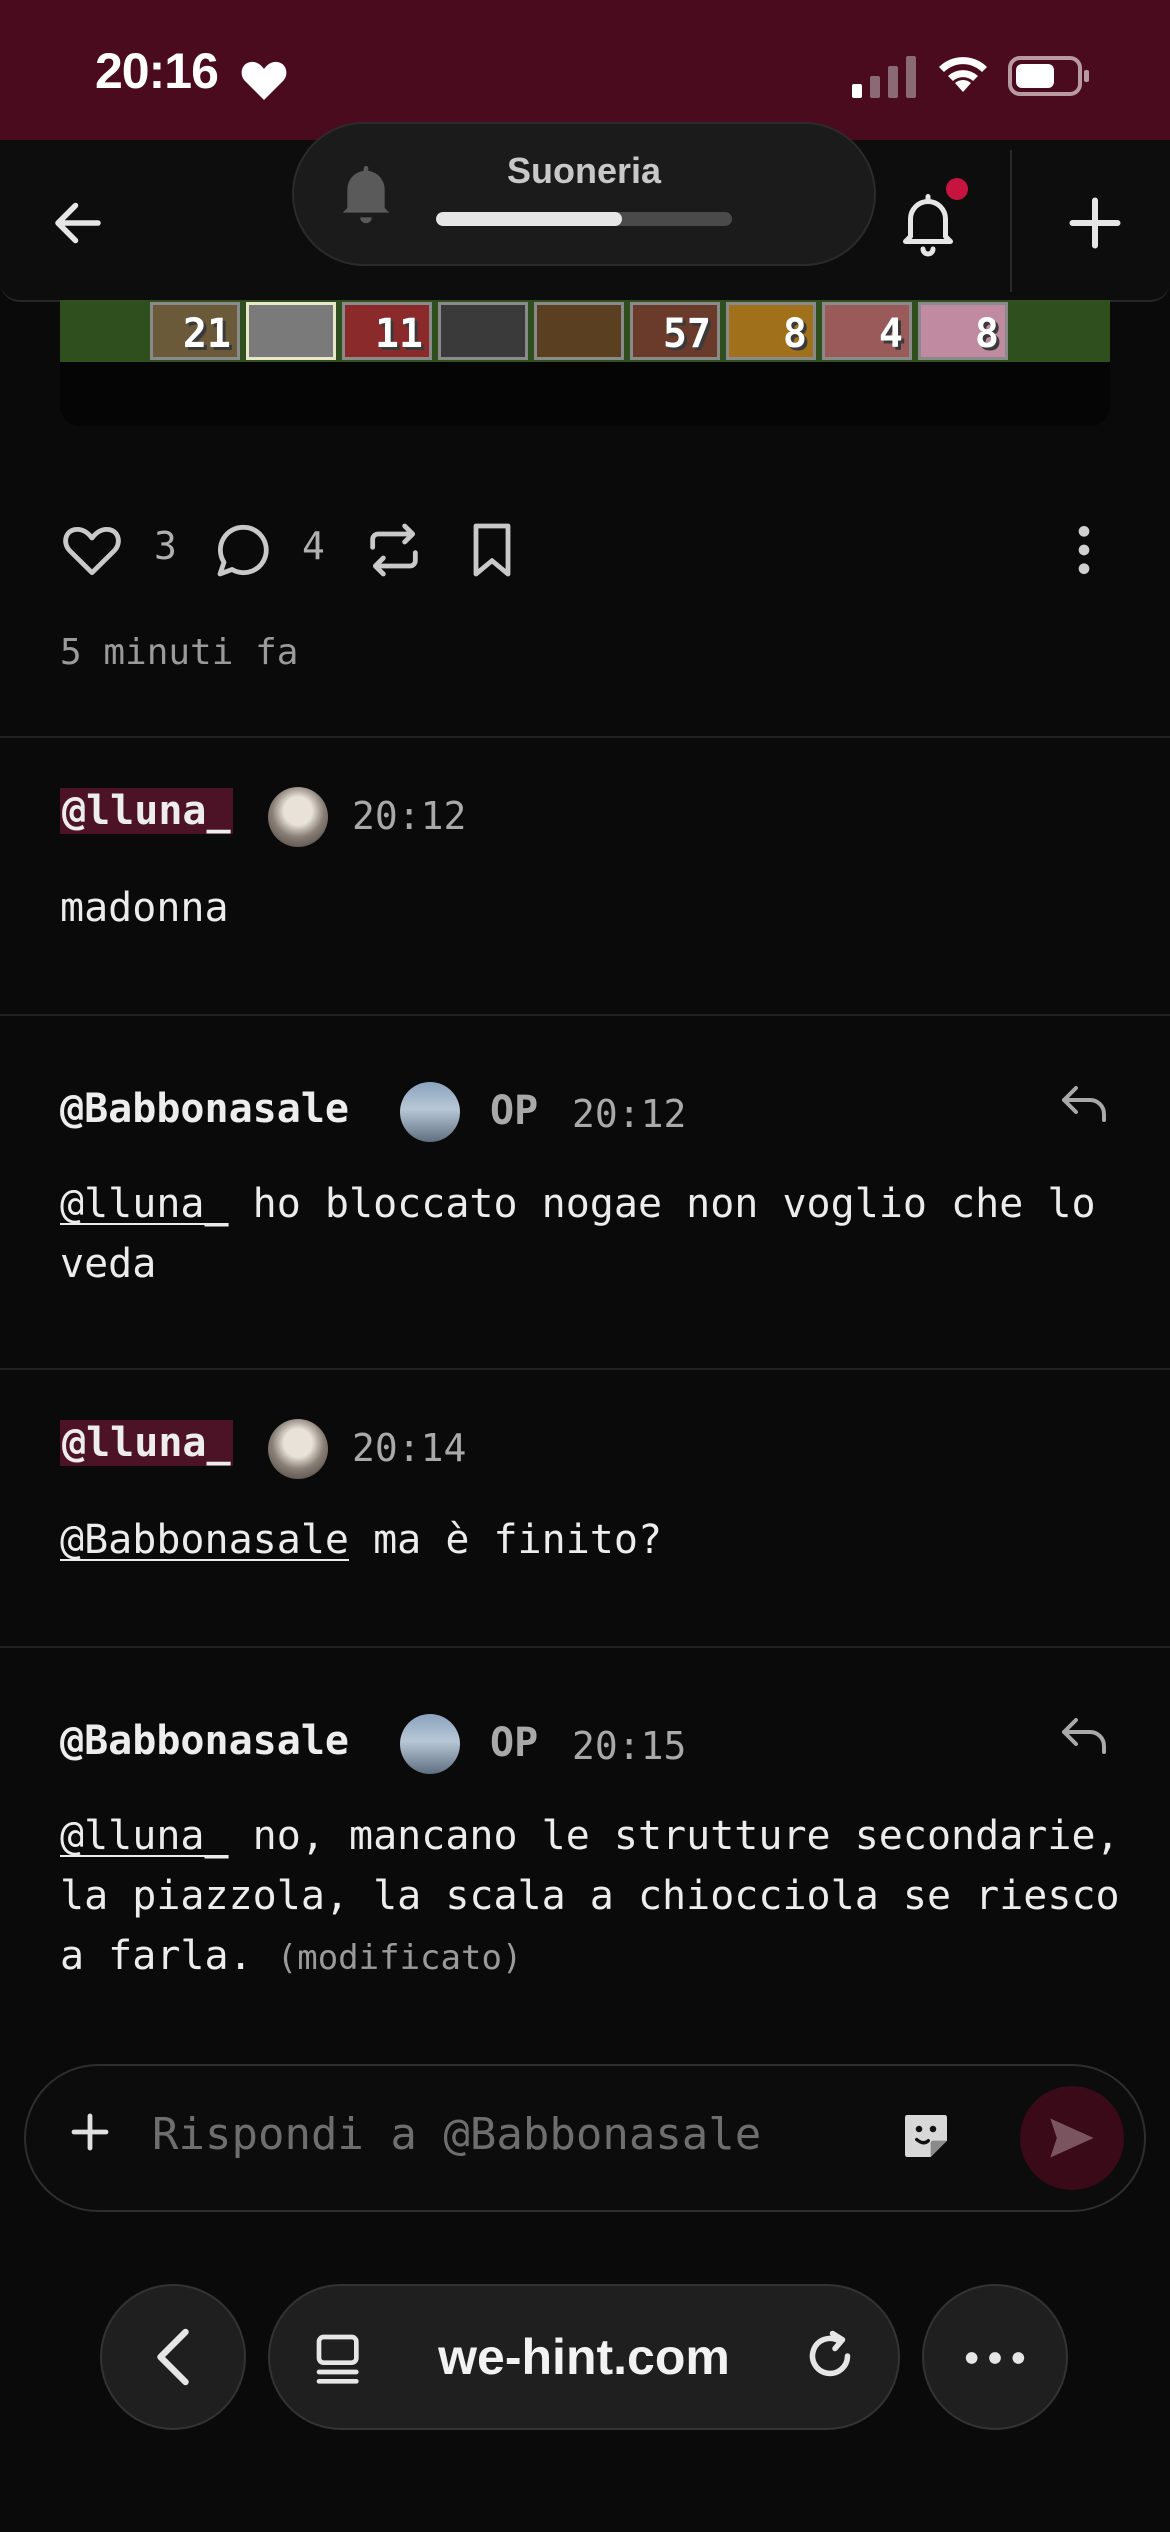 This screenshot has height=2532, width=1170. What do you see at coordinates (512, 2134) in the screenshot?
I see `reply-input` at bounding box center [512, 2134].